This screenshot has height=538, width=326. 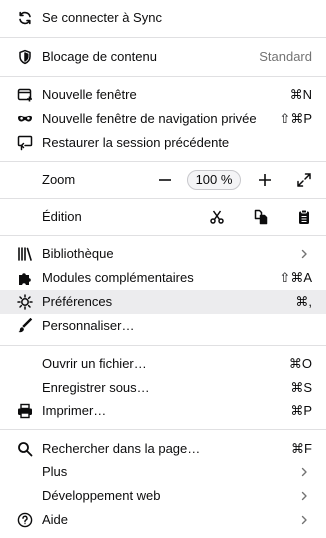 What do you see at coordinates (163, 302) in the screenshot?
I see `preferences-menu-item: Préférences ⌘,` at bounding box center [163, 302].